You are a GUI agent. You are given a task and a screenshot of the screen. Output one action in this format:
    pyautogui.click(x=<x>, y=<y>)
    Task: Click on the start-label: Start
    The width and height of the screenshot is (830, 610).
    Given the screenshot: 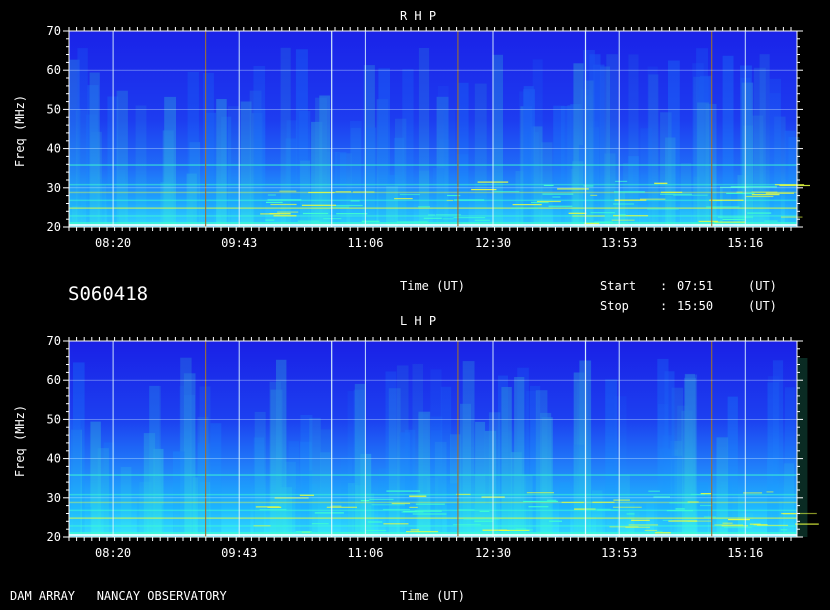 What is the action you would take?
    pyautogui.click(x=618, y=286)
    